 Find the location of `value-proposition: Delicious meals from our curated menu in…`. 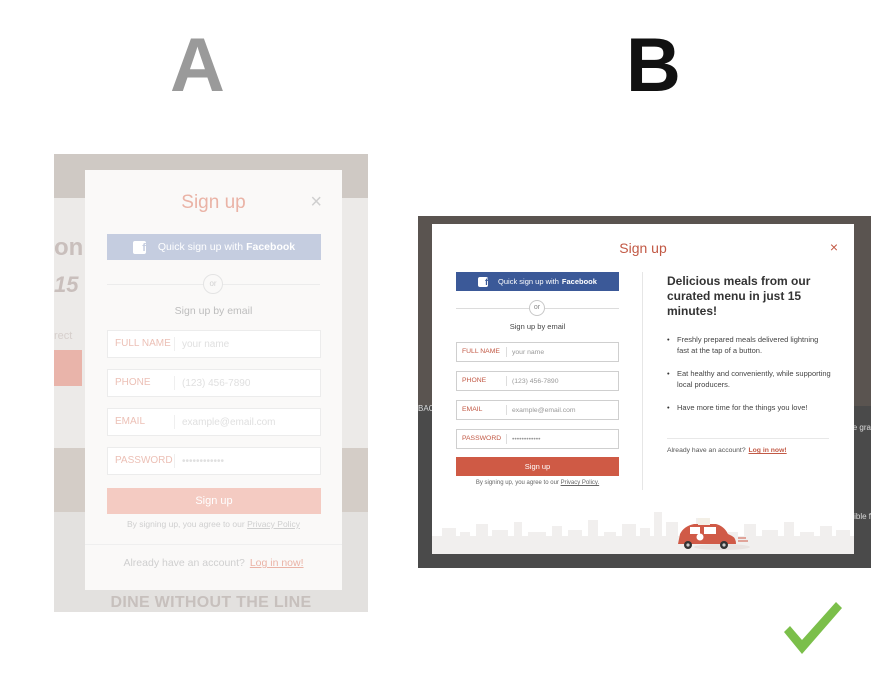

value-proposition: Delicious meals from our curated menu in… is located at coordinates (749, 296).